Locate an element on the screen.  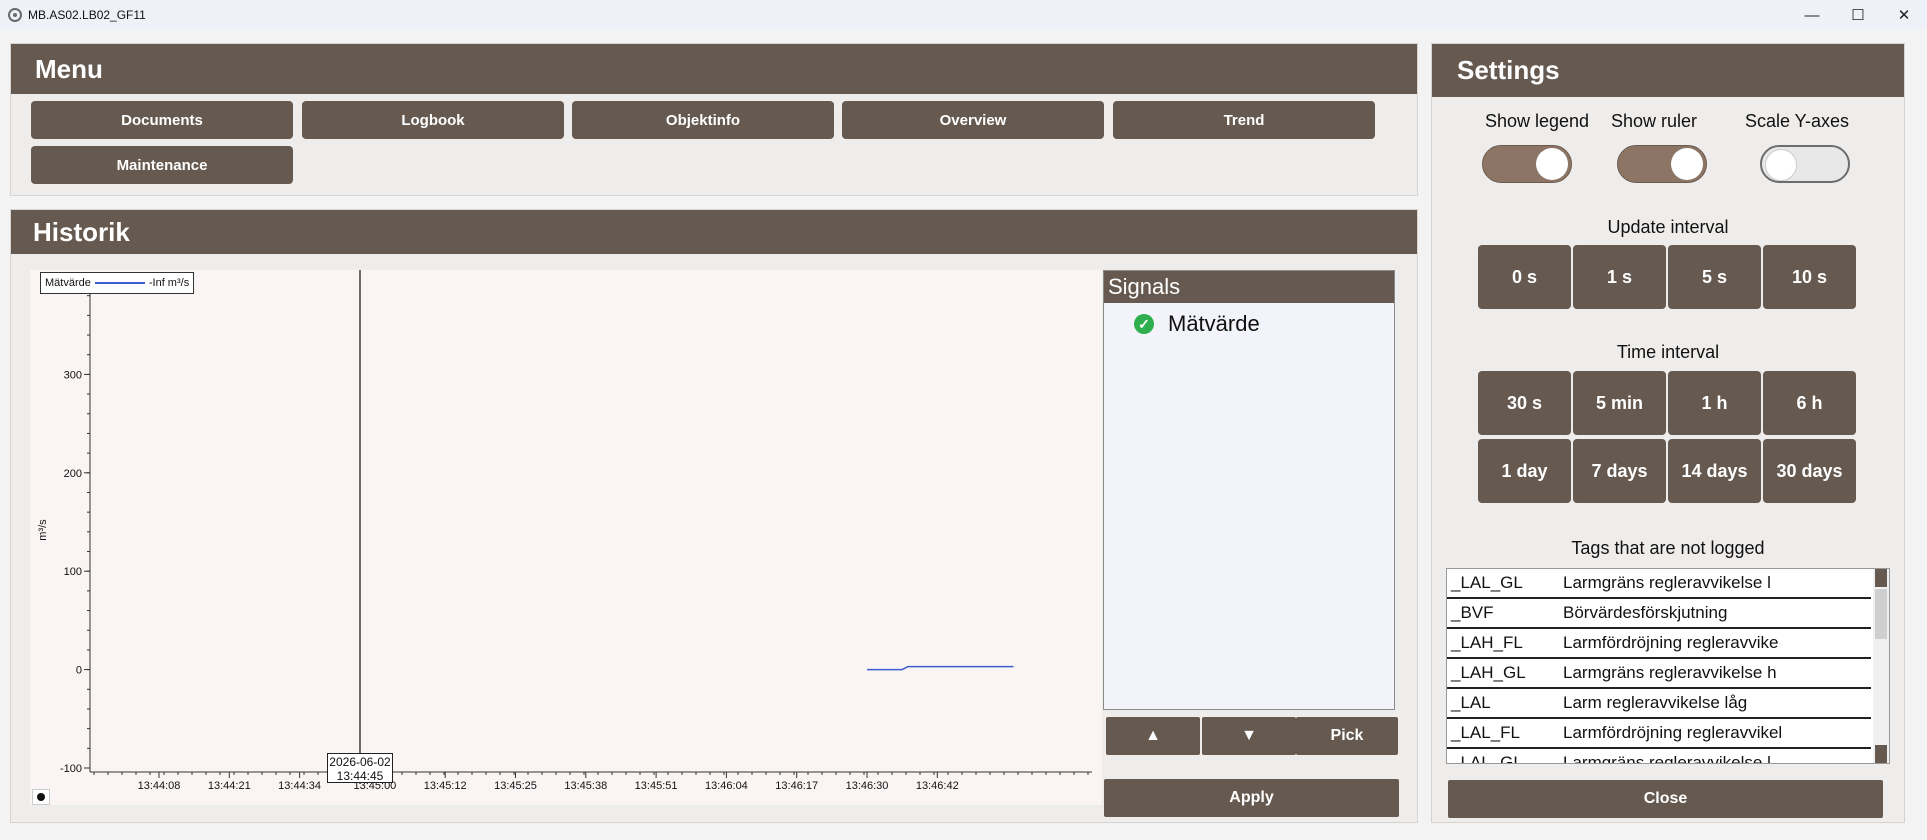
overview-button: Overview is located at coordinates (973, 120).